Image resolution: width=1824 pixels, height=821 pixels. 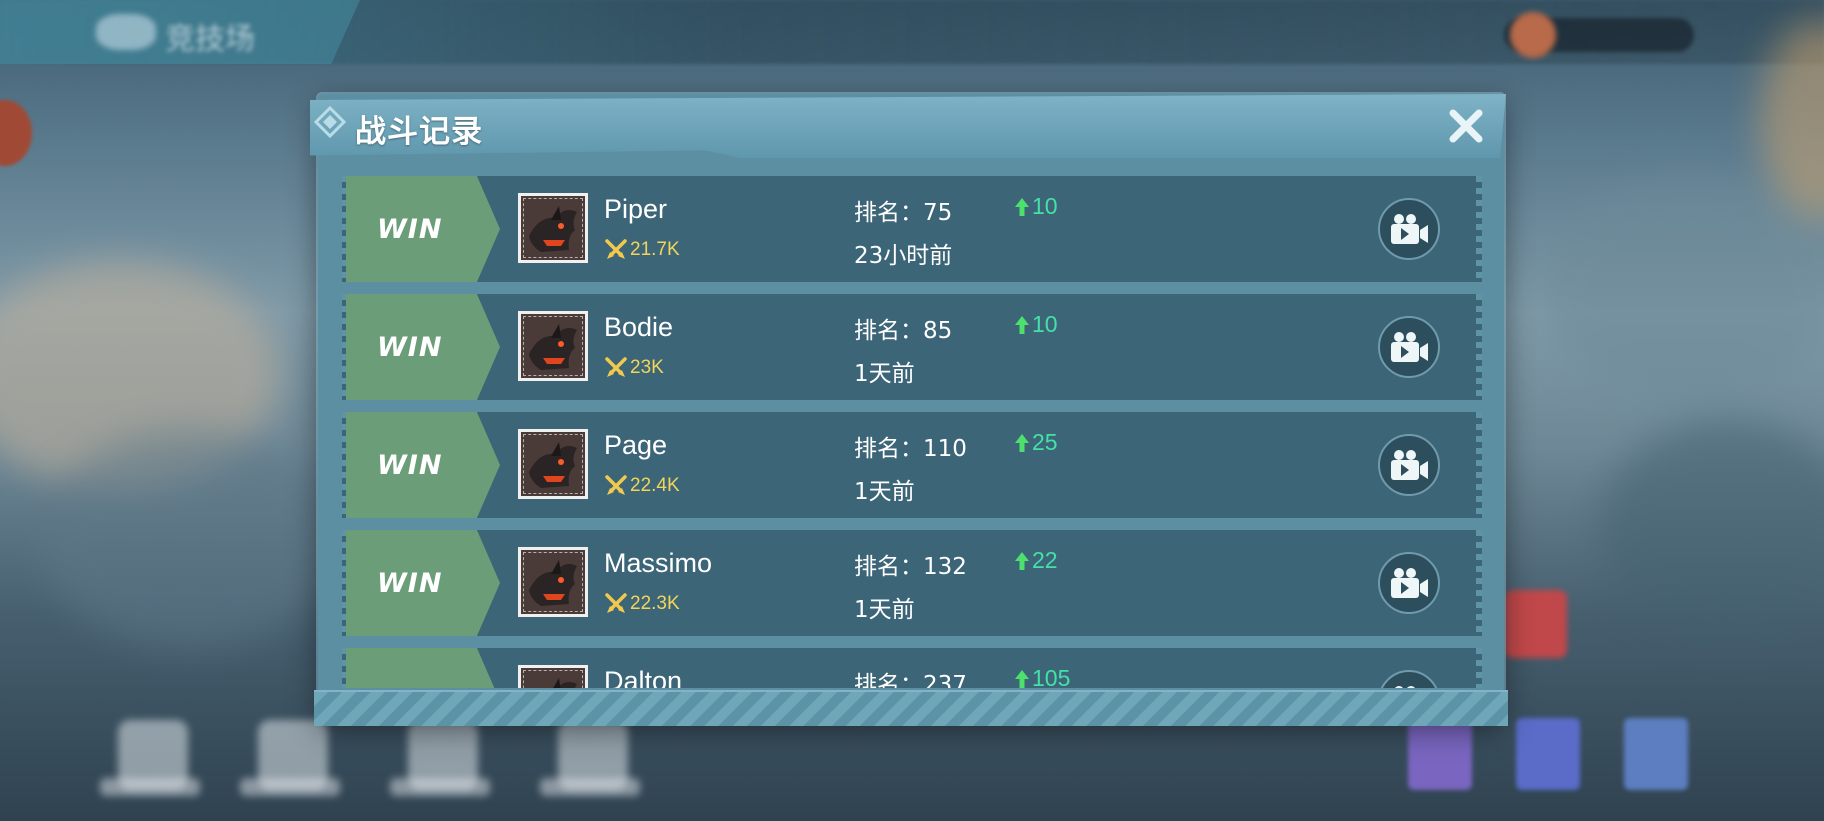 I want to click on dialog-title: 战斗记录, so click(x=419, y=132).